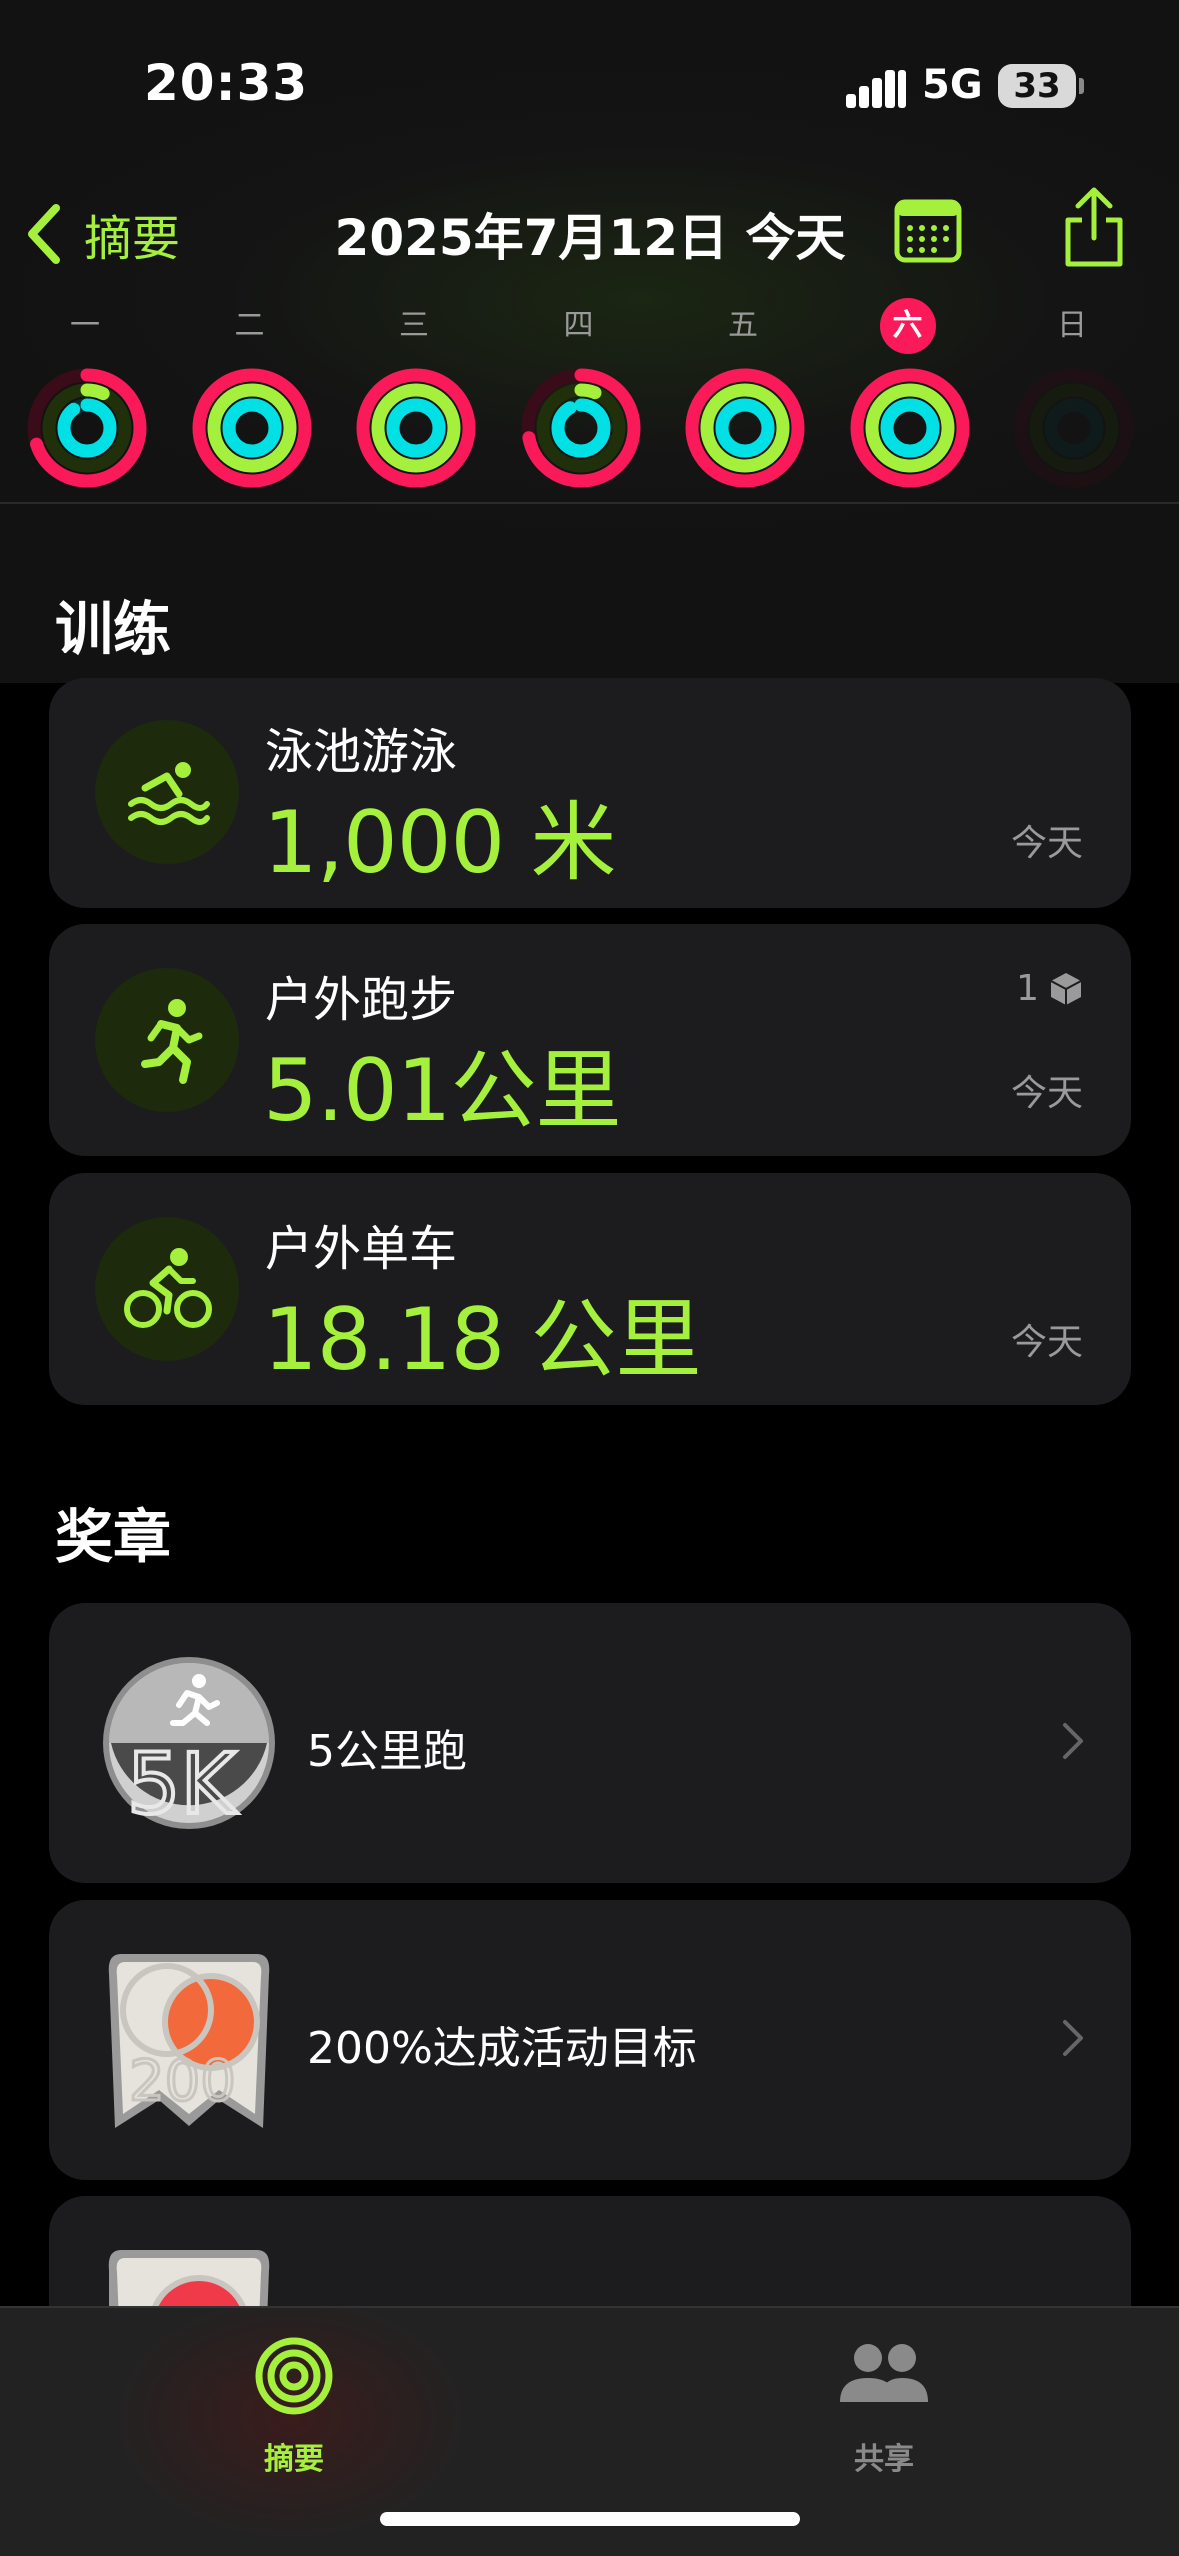 Image resolution: width=1179 pixels, height=2556 pixels. I want to click on week-day-1: 一, so click(85, 395).